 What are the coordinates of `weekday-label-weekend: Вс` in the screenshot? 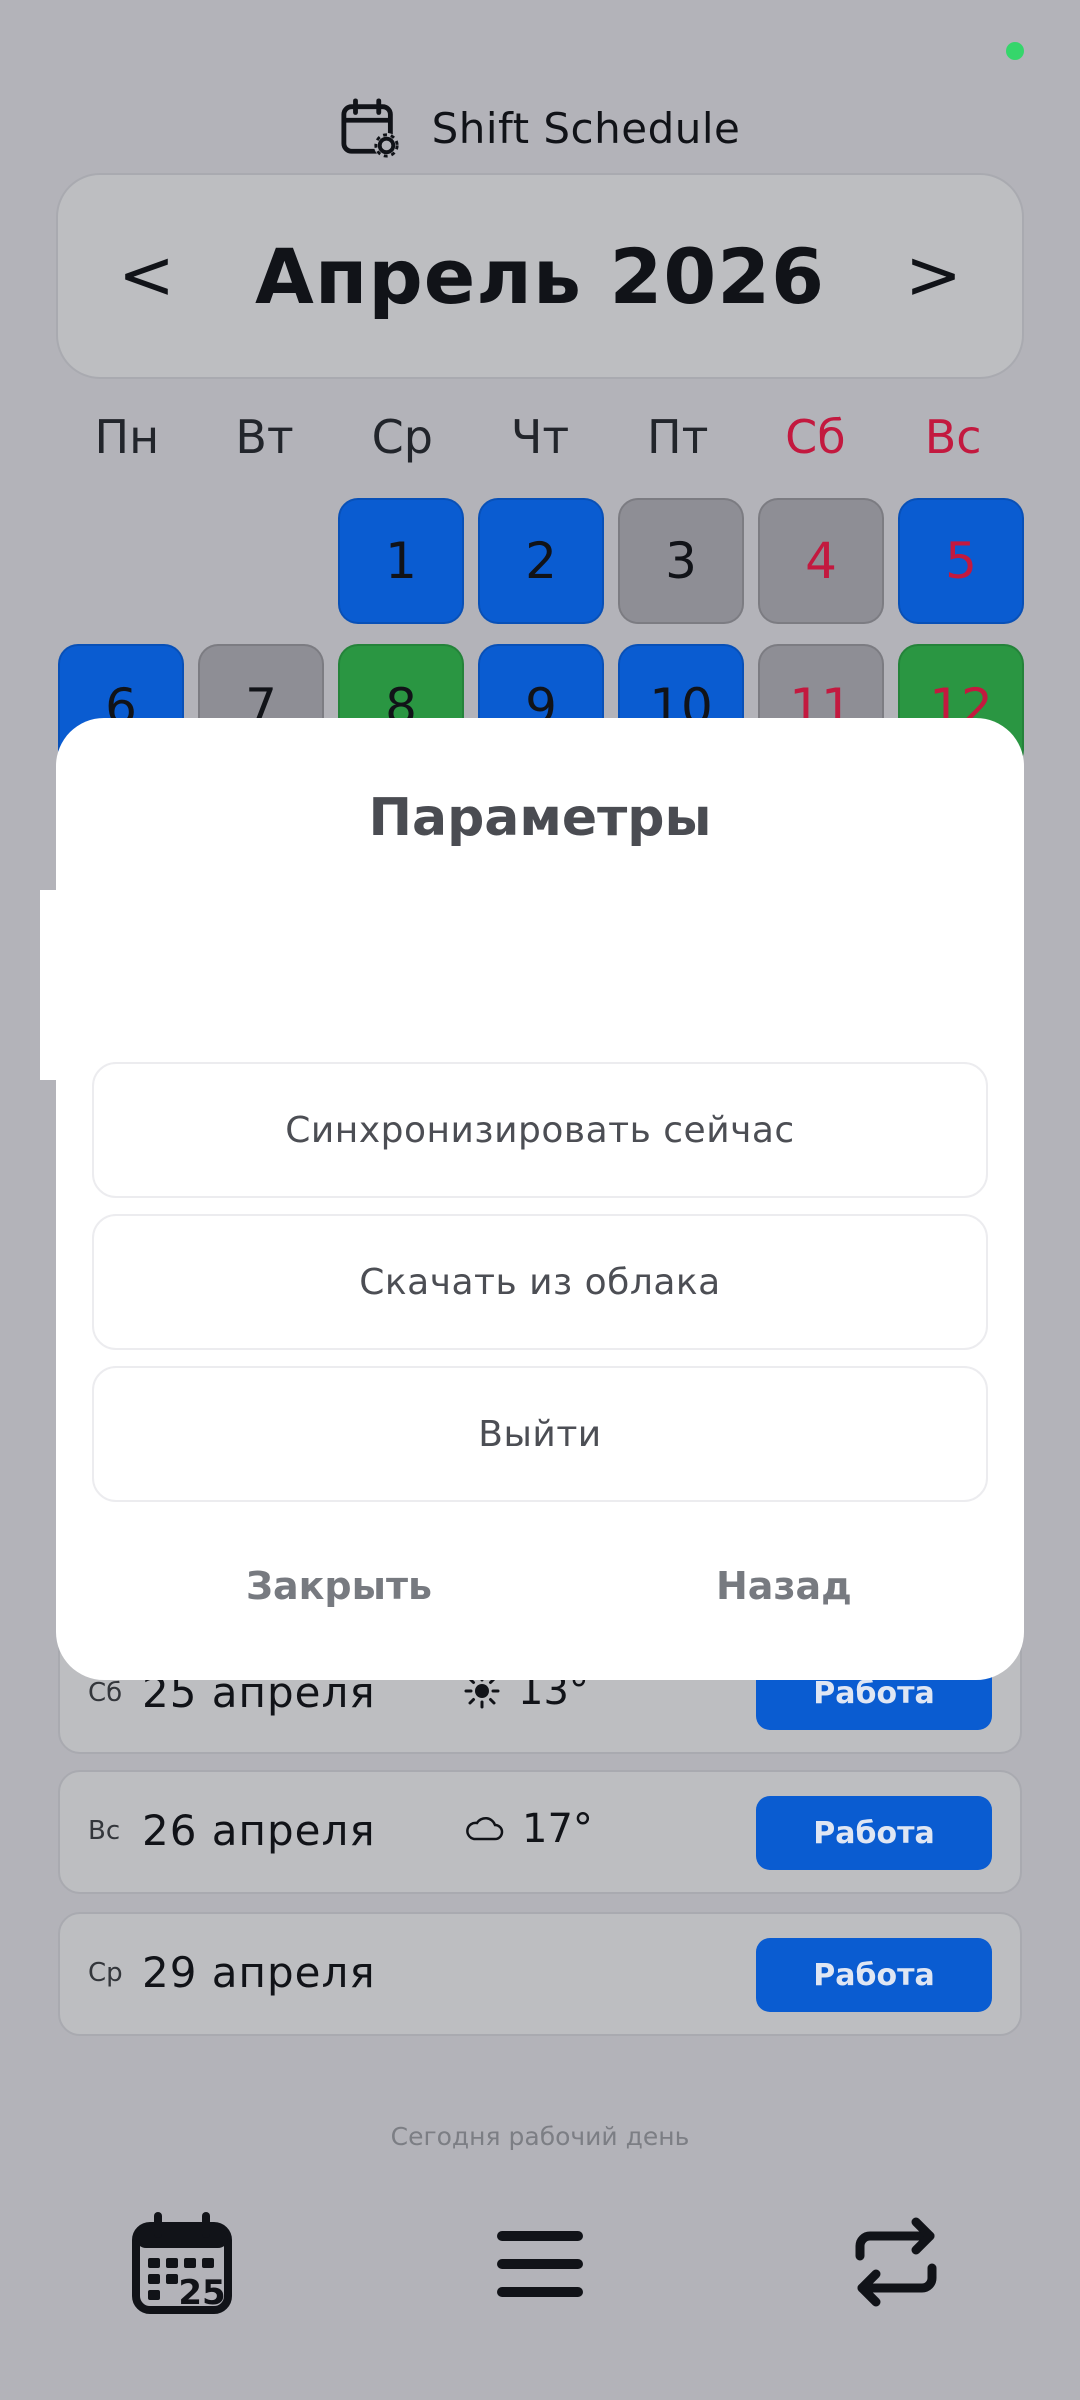 It's located at (953, 437).